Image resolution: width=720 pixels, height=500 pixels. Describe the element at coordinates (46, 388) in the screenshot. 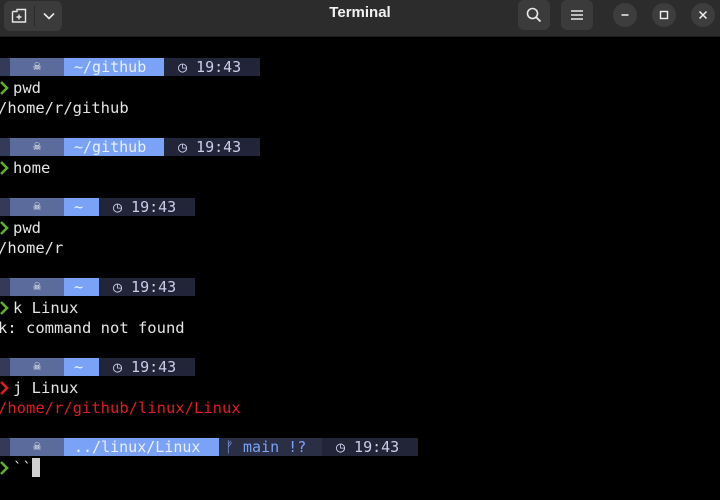

I see `command-text: j Linux` at that location.